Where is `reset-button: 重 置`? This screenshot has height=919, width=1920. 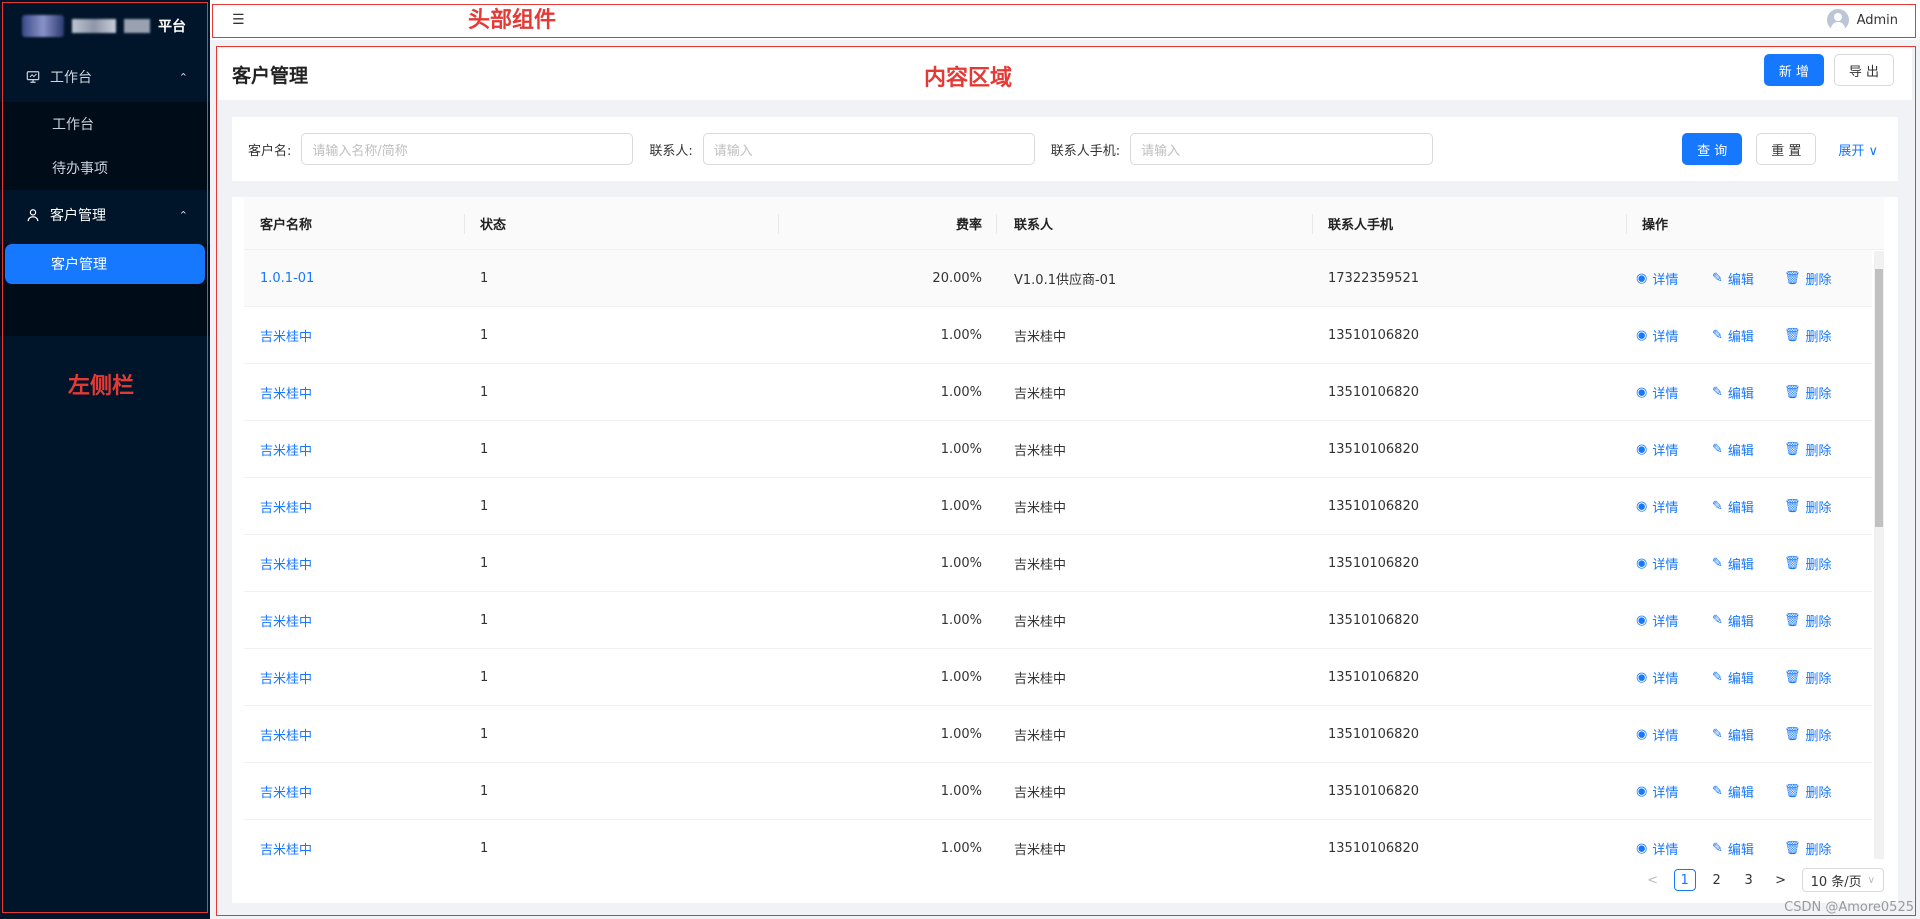 reset-button: 重 置 is located at coordinates (1786, 149).